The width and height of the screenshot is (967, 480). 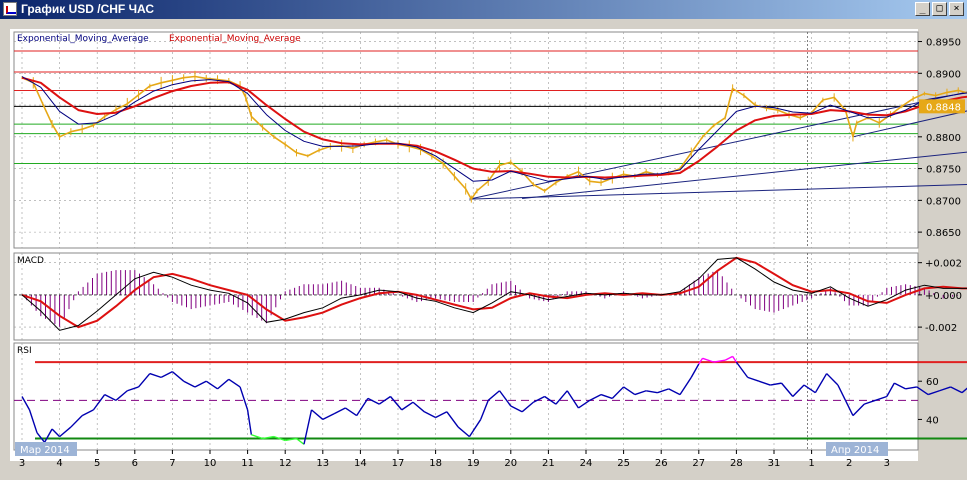 I want to click on price-axis-label: 0.8700, so click(x=943, y=201).